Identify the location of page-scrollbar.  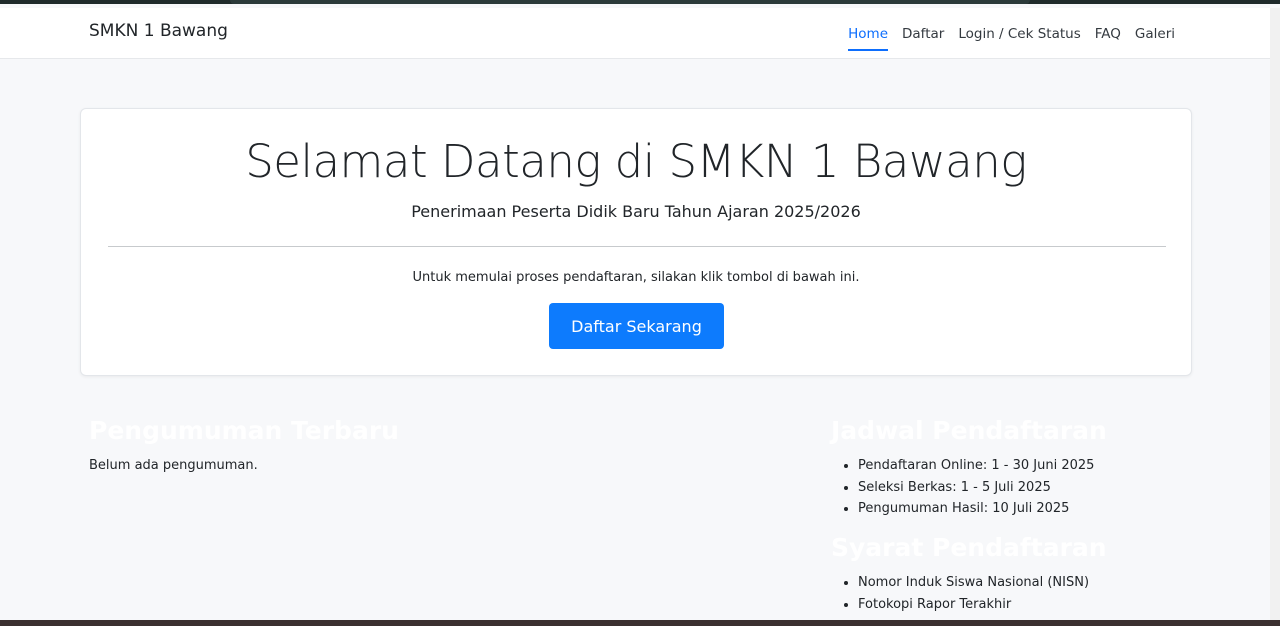
(1275, 314).